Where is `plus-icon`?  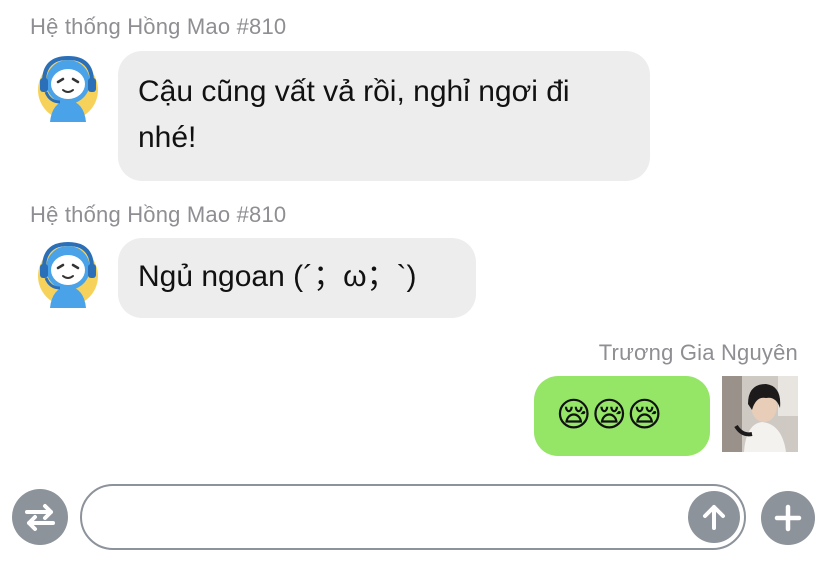
plus-icon is located at coordinates (788, 518).